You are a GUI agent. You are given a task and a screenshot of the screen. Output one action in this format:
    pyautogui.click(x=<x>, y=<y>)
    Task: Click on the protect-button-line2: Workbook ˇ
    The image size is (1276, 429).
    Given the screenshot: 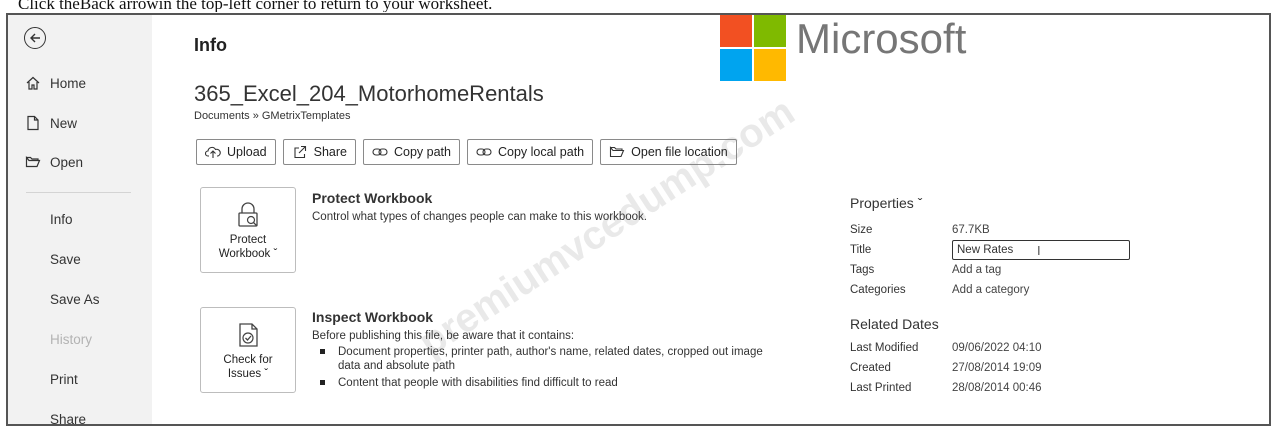 What is the action you would take?
    pyautogui.click(x=248, y=254)
    